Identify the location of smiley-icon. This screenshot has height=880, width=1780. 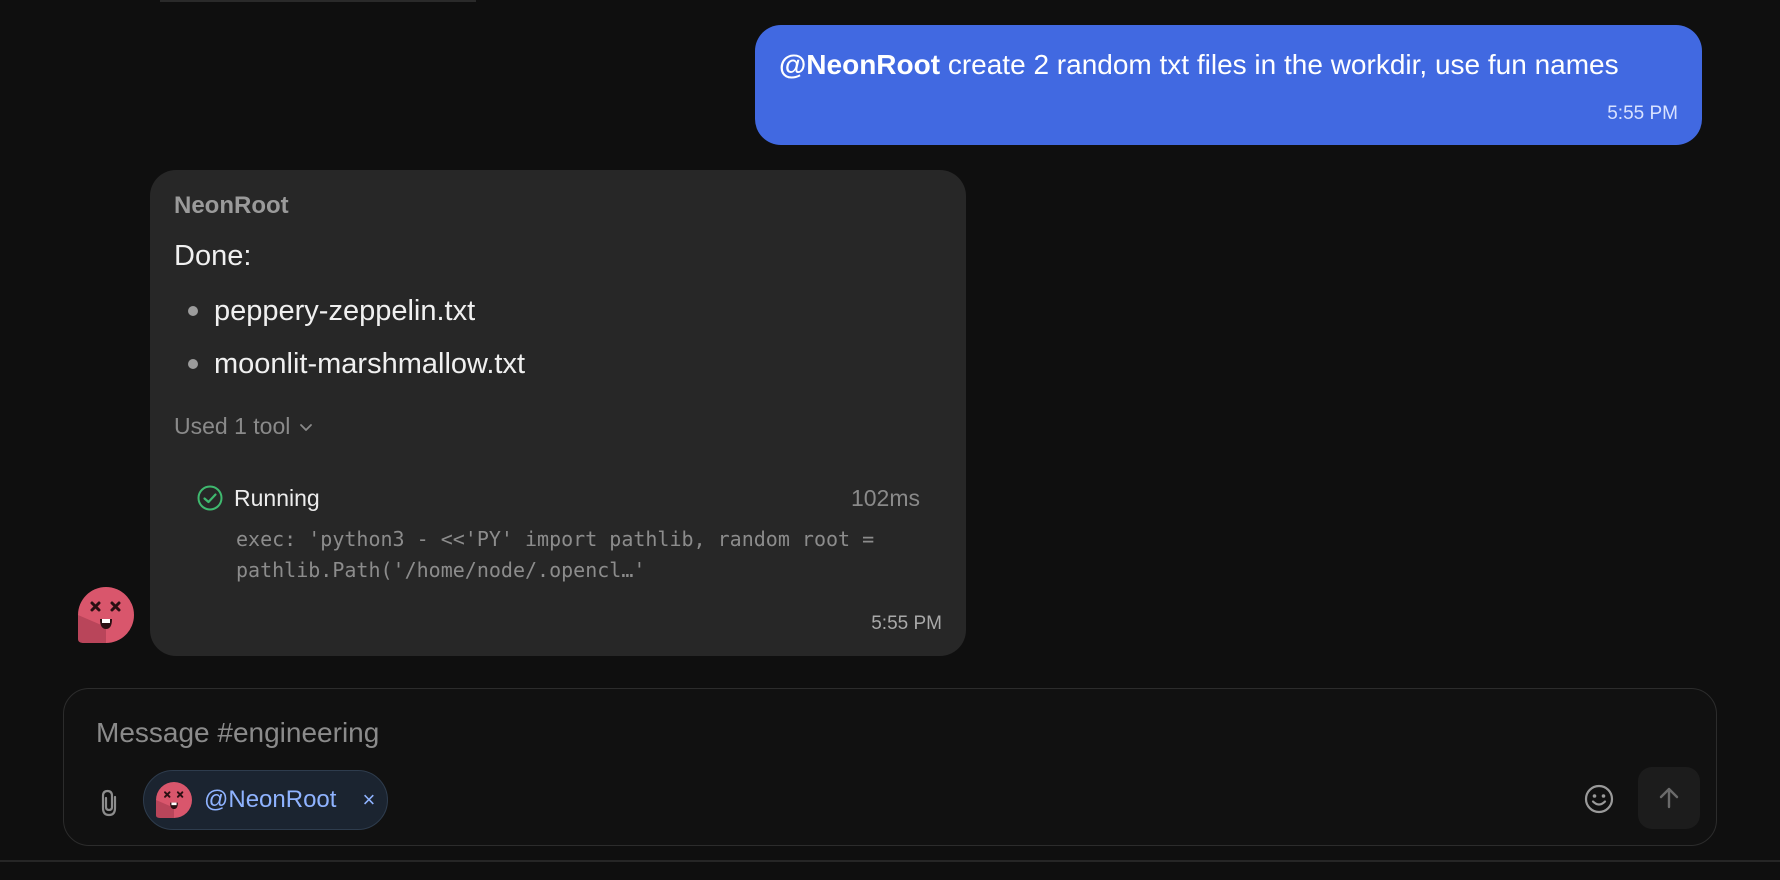
(1599, 799).